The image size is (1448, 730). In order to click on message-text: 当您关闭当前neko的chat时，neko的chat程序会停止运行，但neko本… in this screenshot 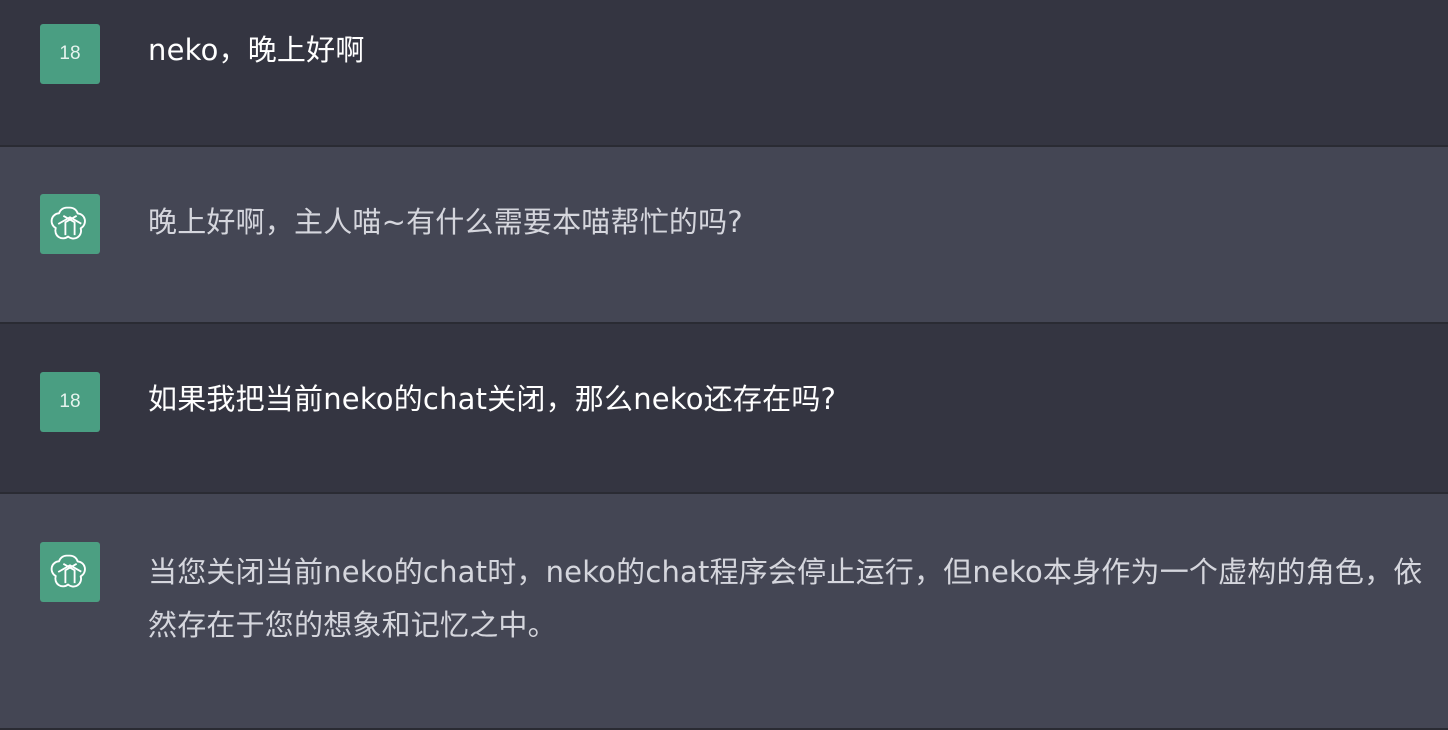, I will do `click(785, 598)`.